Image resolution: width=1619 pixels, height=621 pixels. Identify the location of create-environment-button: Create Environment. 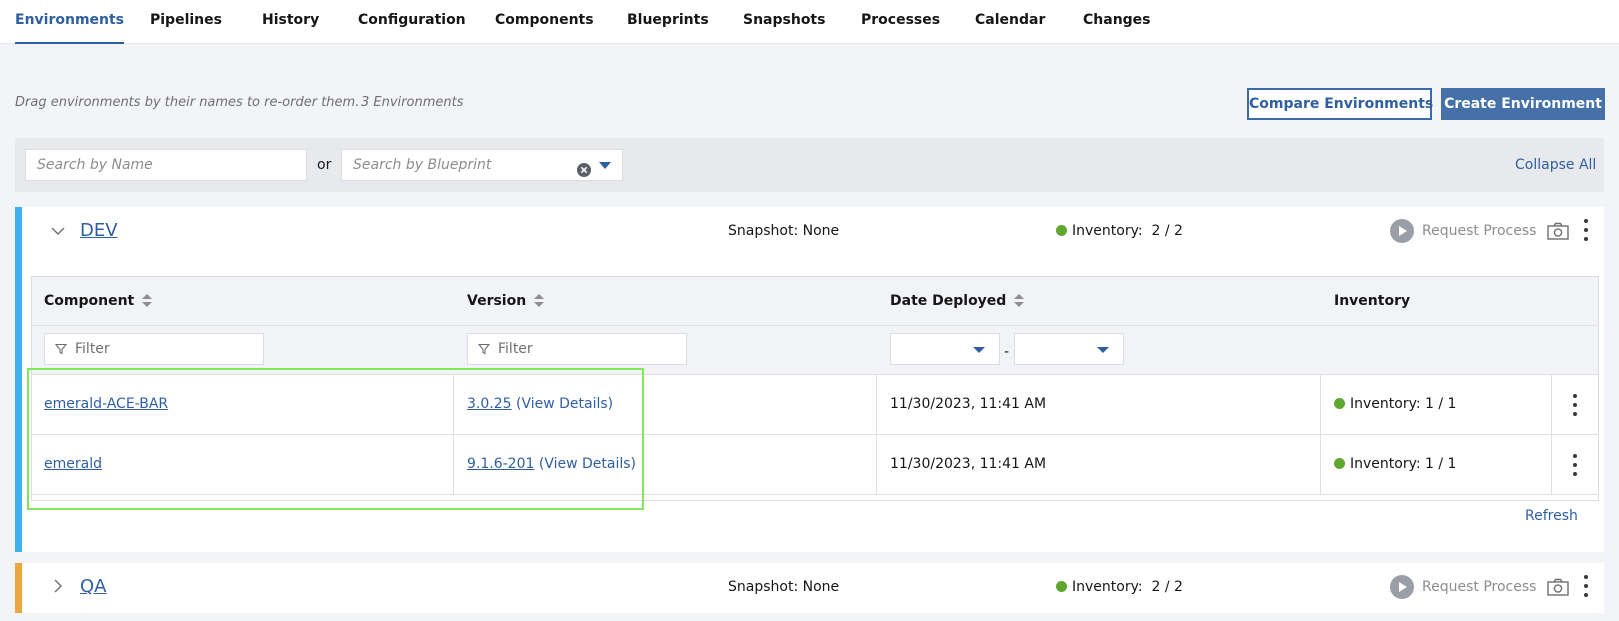
(1523, 104).